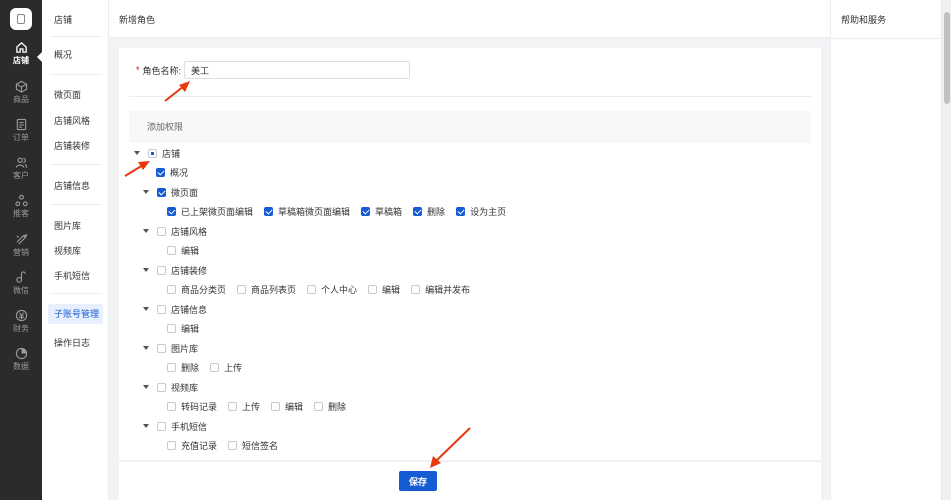  Describe the element at coordinates (481, 211) in the screenshot. I see `tree-leaf: 设为主页` at that location.